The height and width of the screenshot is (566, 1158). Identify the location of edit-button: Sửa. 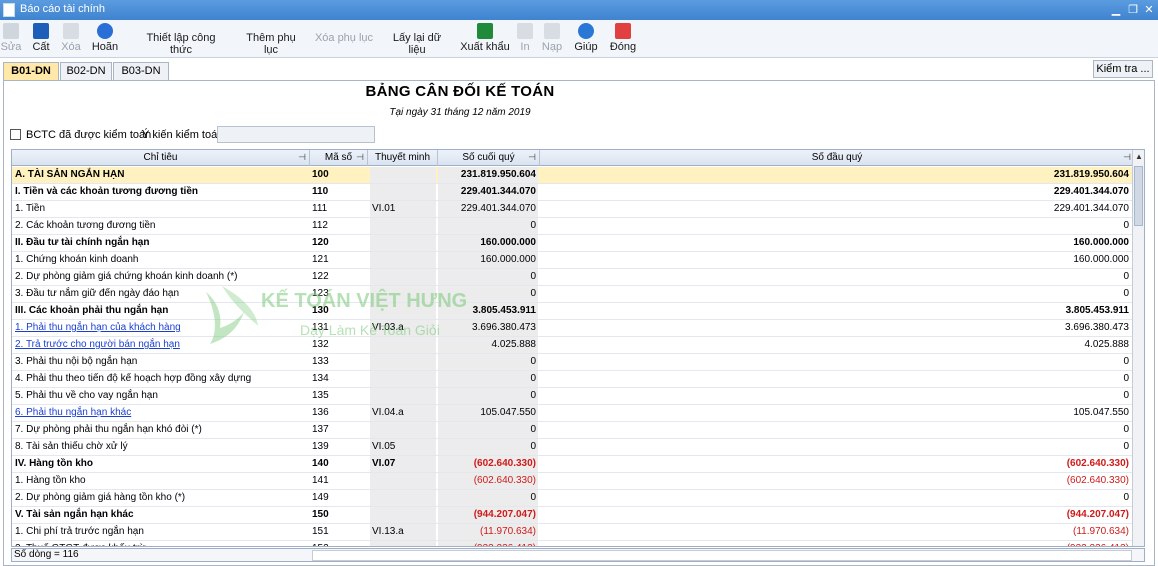
(11, 39).